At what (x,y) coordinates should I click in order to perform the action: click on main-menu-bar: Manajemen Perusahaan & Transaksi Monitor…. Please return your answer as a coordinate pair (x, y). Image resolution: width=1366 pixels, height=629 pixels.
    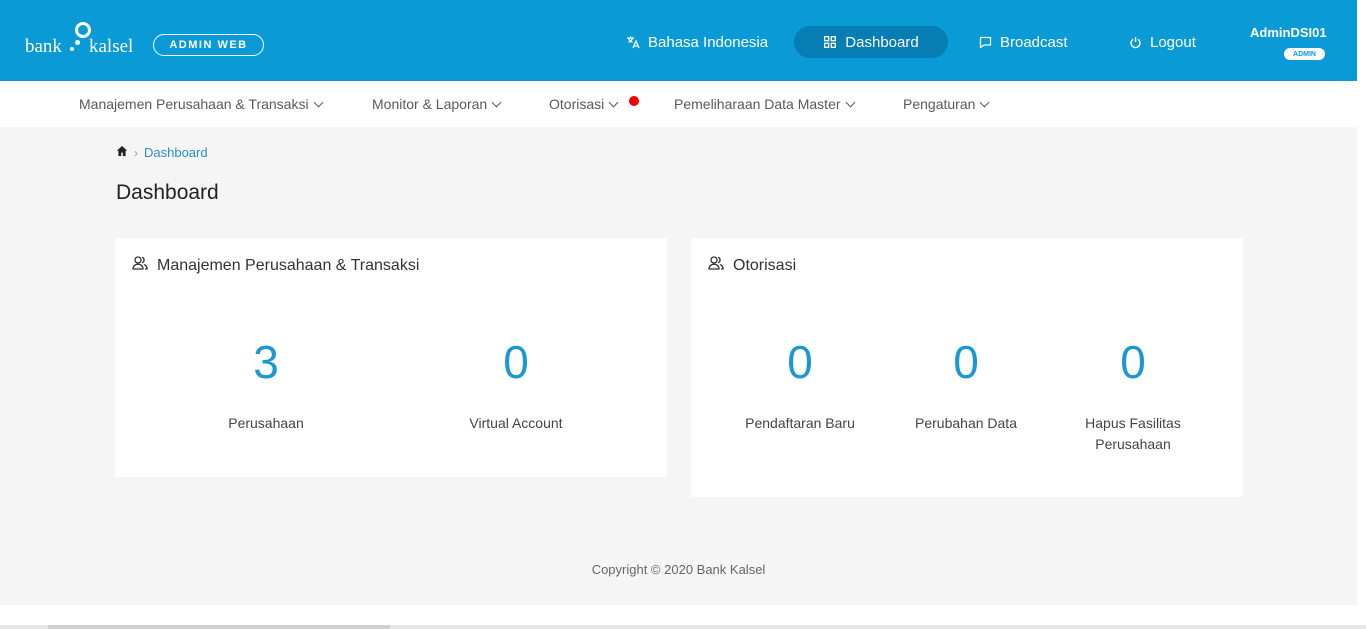
    Looking at the image, I should click on (678, 104).